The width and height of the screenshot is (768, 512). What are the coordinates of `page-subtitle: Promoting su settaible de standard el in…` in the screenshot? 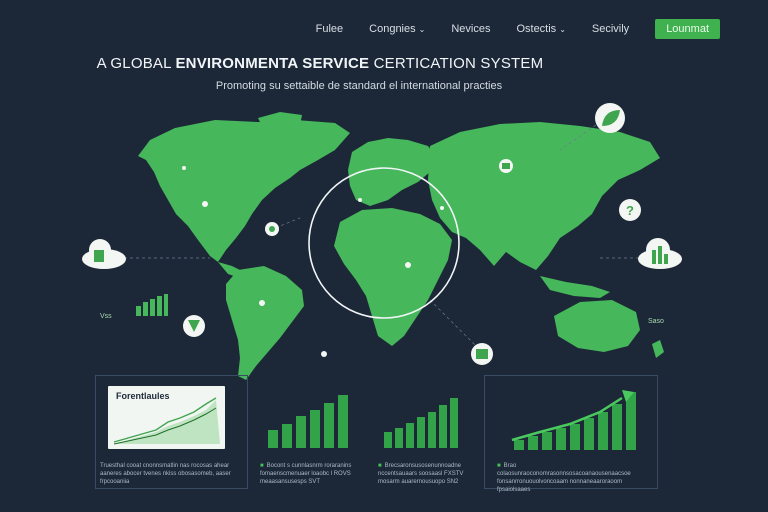 It's located at (359, 86).